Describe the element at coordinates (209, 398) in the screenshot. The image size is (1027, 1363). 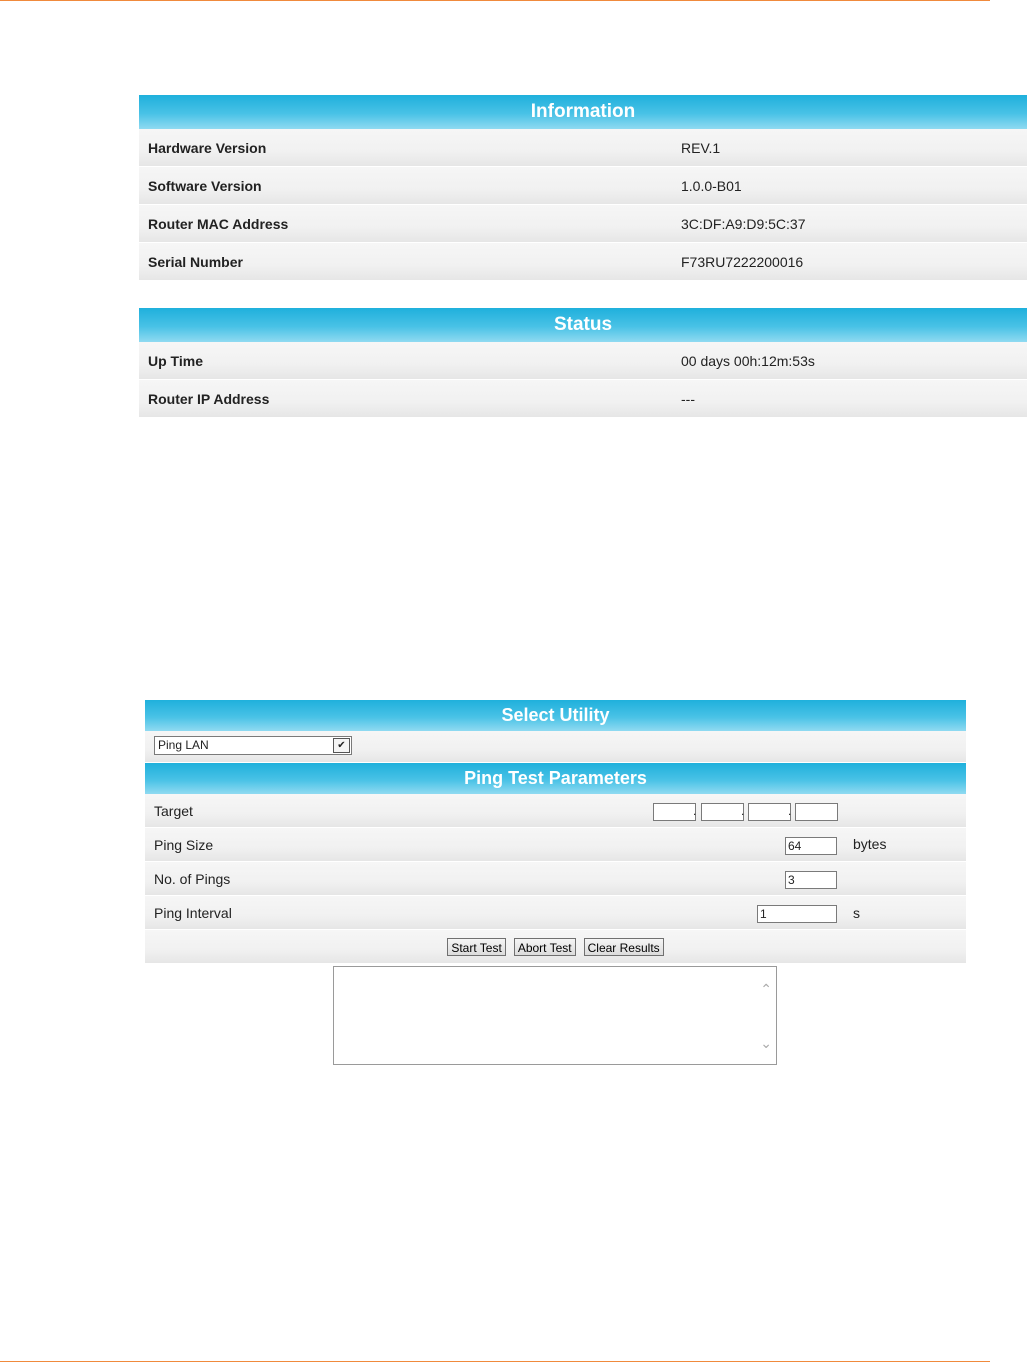
I see `status-label: Router IP Address` at that location.